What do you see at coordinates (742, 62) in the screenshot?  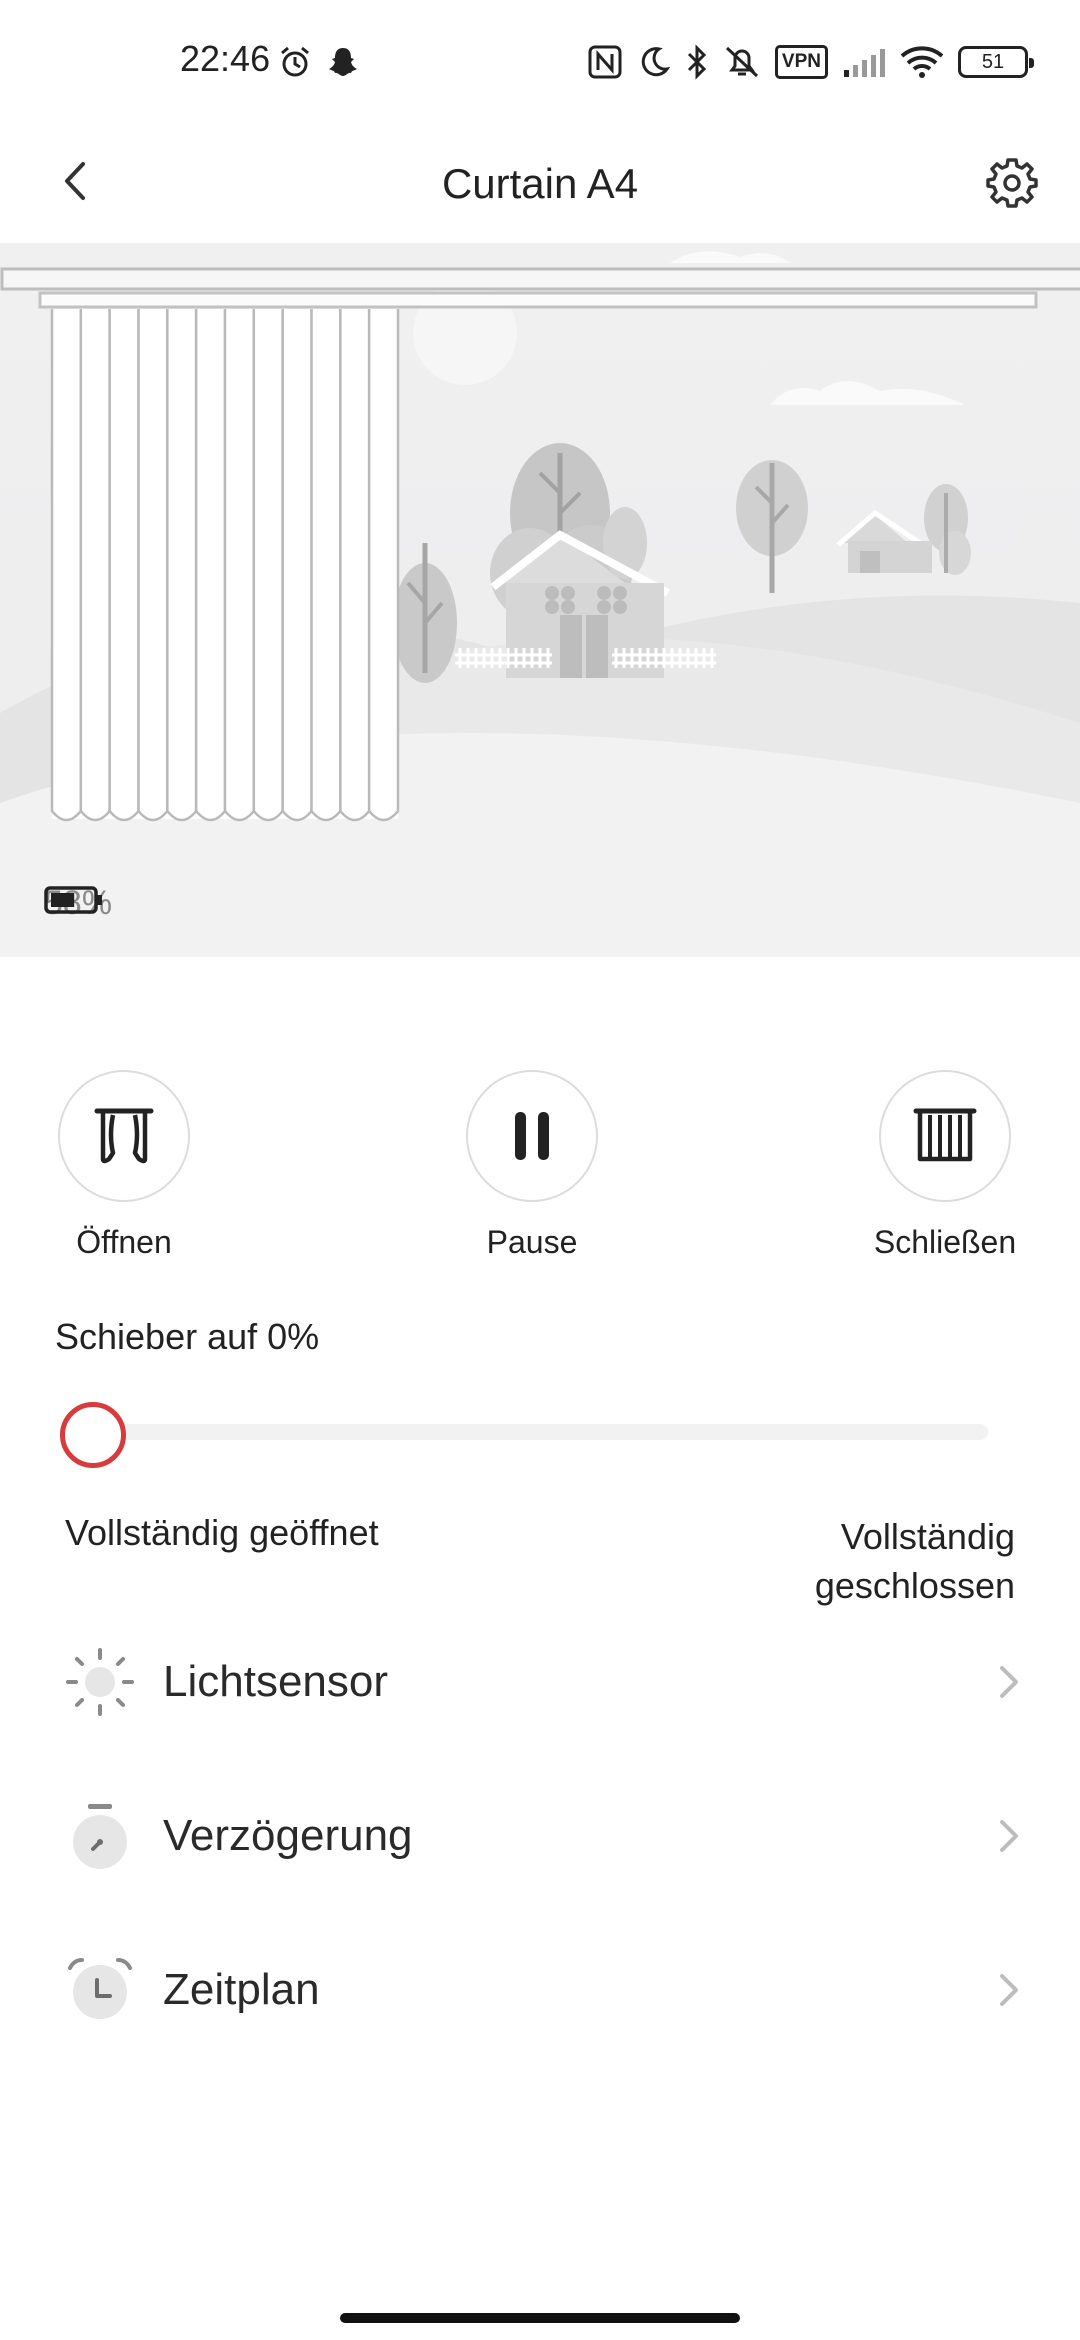 I see `mute-icon` at bounding box center [742, 62].